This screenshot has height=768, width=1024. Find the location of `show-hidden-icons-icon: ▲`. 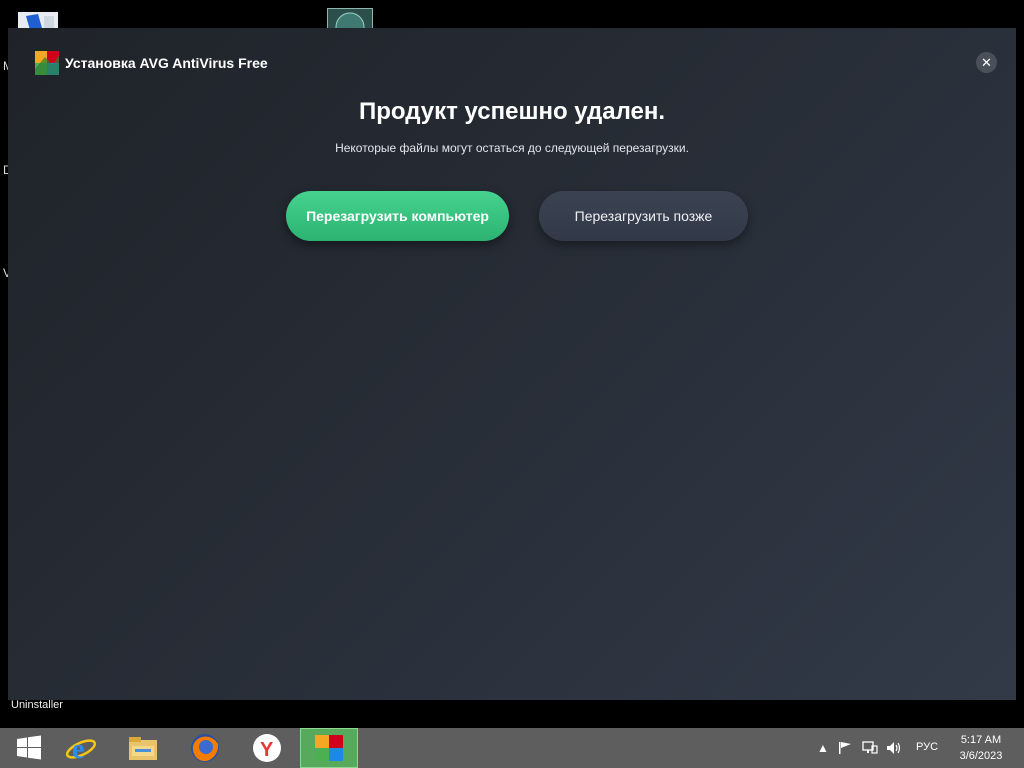

show-hidden-icons-icon: ▲ is located at coordinates (823, 748).